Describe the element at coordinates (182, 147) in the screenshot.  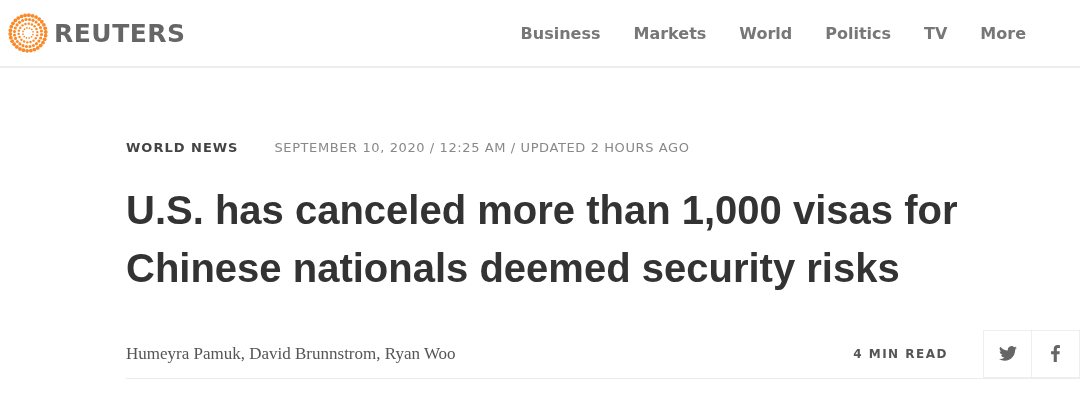
I see `category-label: WORLD NEWS` at that location.